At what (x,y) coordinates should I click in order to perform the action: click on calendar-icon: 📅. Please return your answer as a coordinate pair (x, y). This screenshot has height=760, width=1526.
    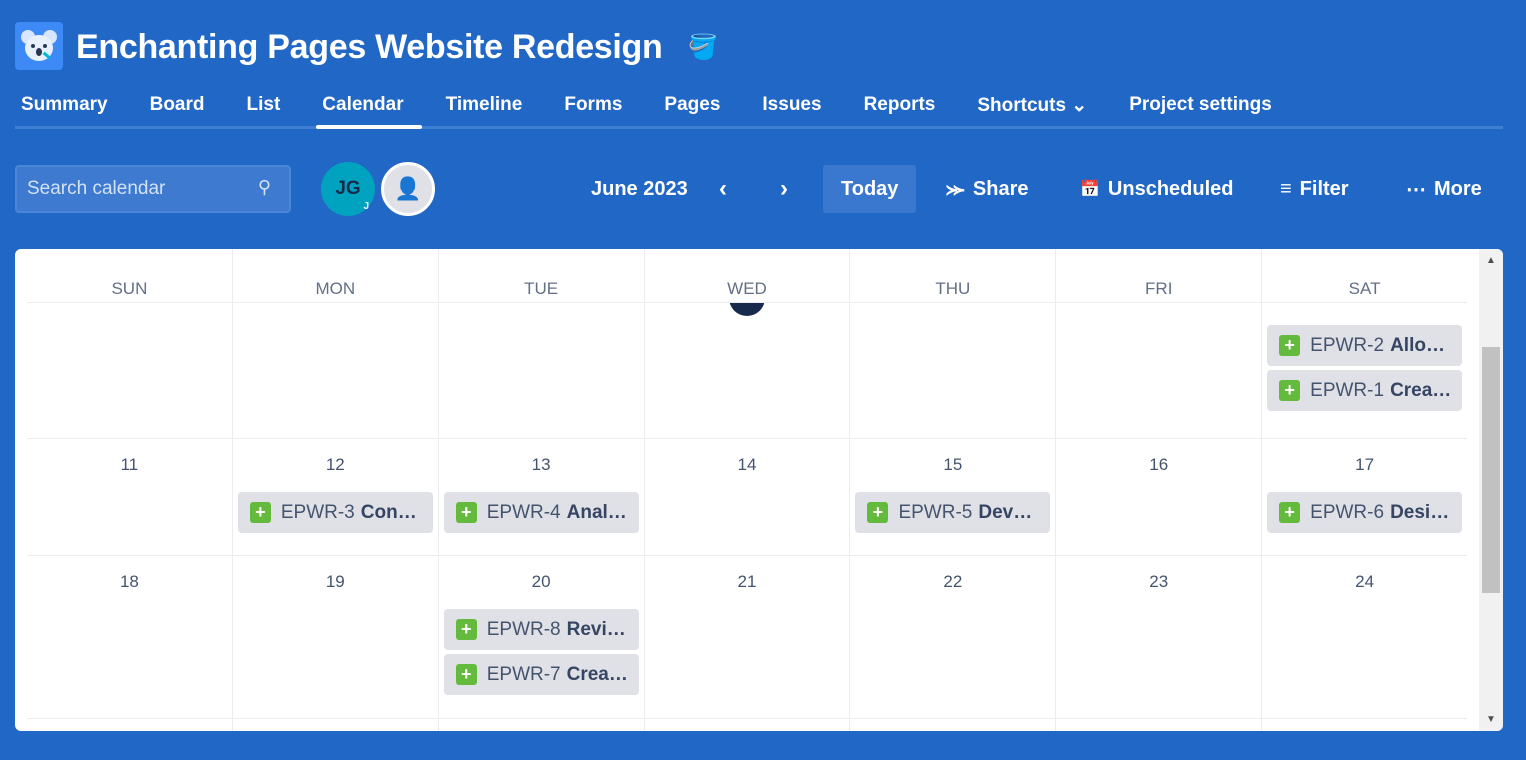
    Looking at the image, I should click on (1090, 189).